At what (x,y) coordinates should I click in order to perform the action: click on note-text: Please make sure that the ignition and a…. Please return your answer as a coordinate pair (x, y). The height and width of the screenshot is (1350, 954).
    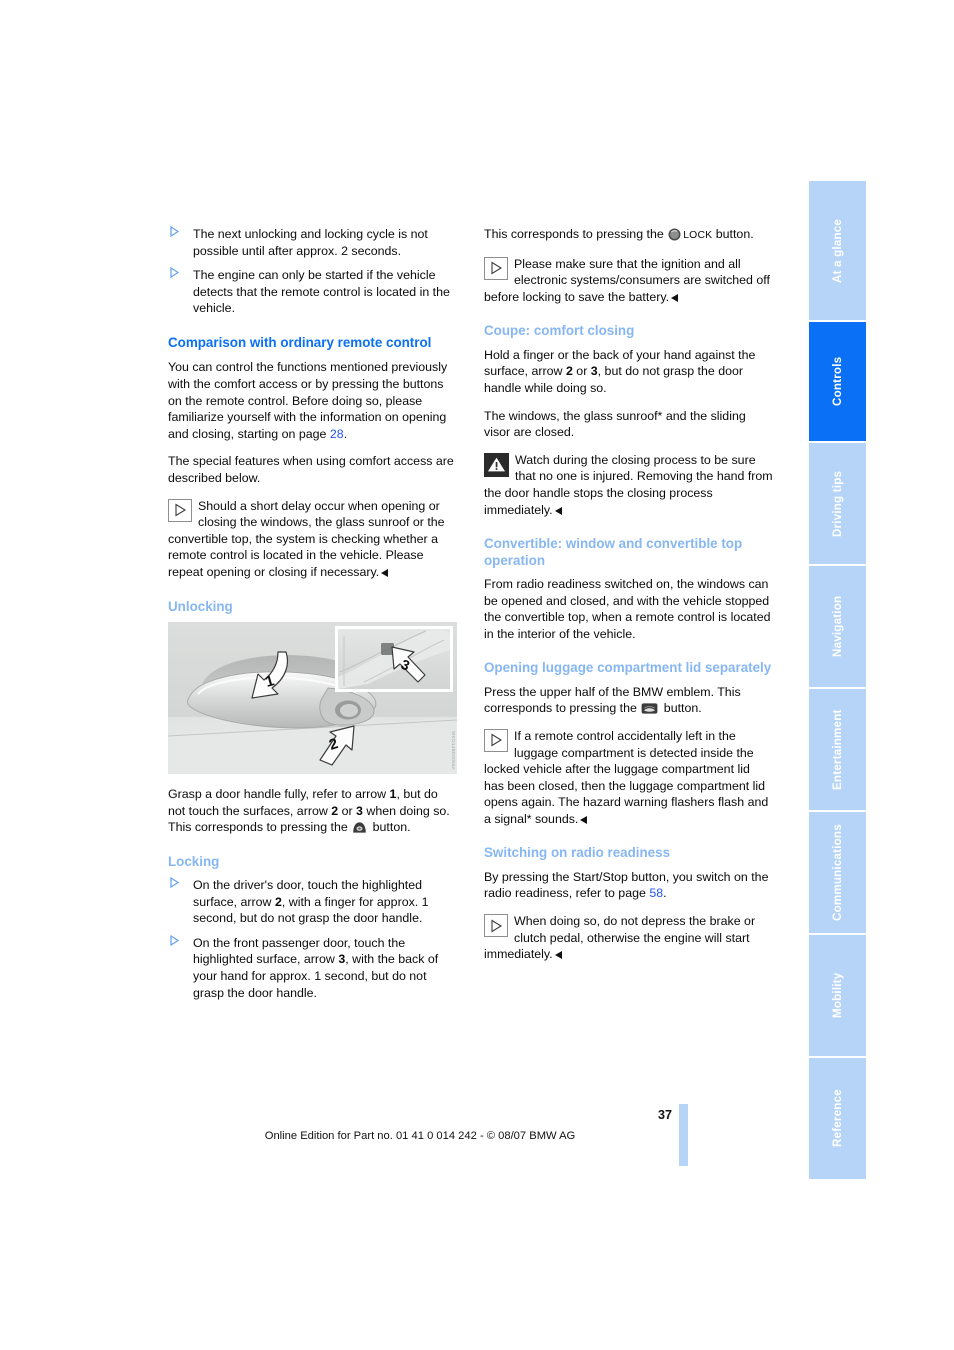
    Looking at the image, I should click on (627, 280).